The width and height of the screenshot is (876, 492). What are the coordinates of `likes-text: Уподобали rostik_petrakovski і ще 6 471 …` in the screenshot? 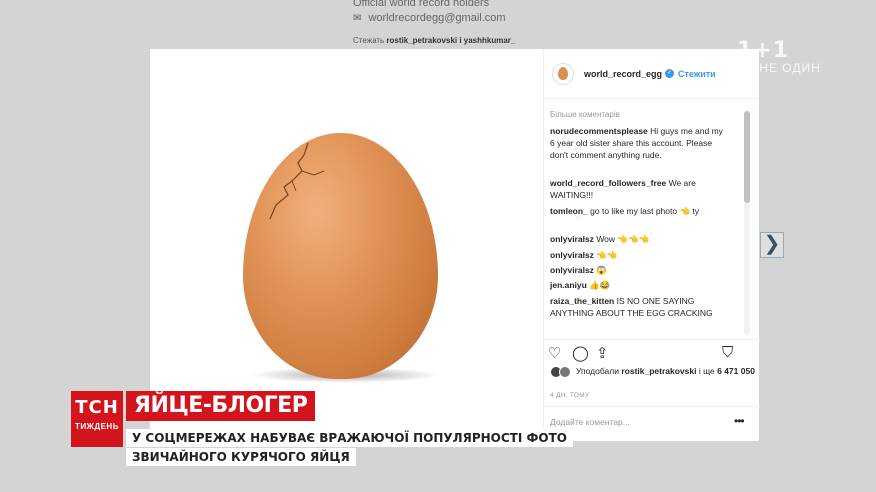 It's located at (665, 371).